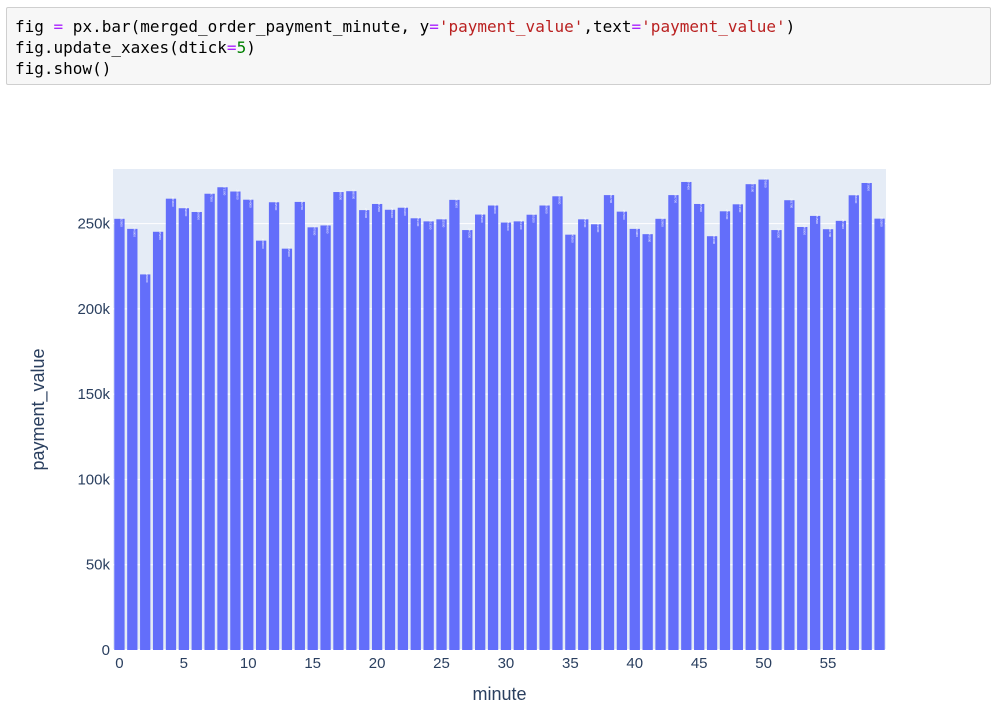  Describe the element at coordinates (456, 203) in the screenshot. I see `bar-data-label: 263900` at that location.